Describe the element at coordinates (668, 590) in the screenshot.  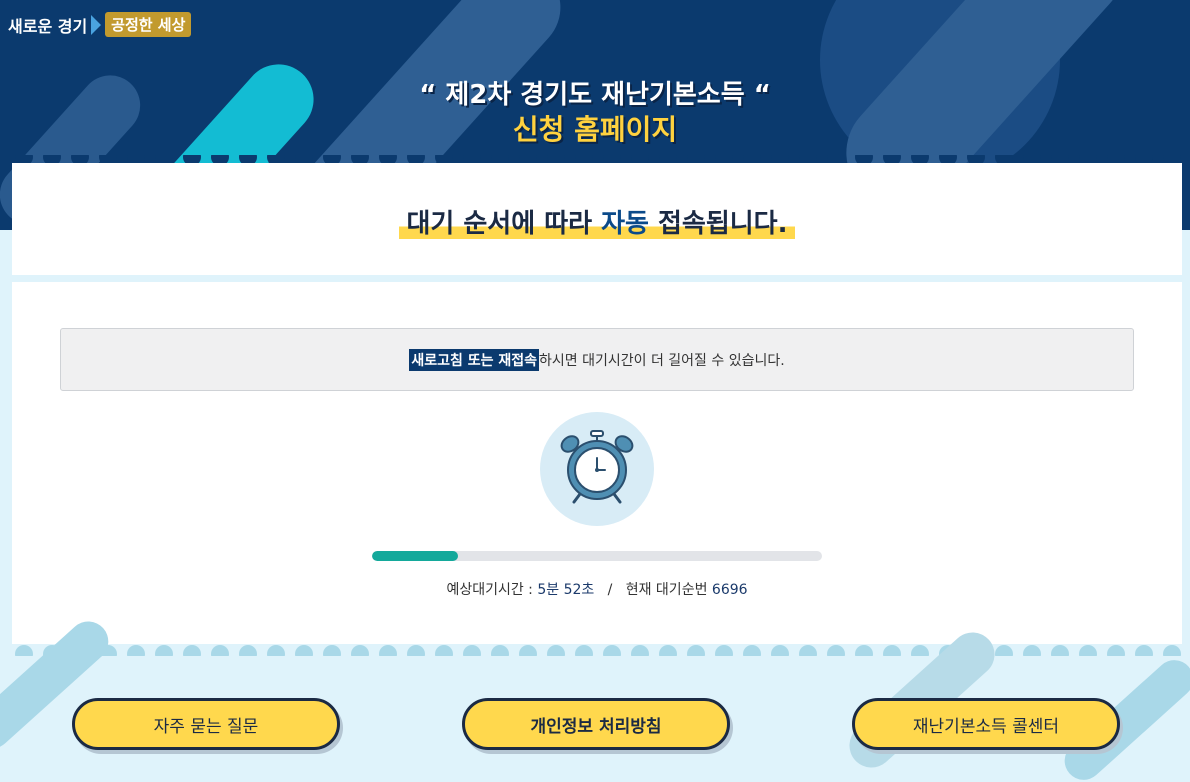
I see `queue-order-label: 현재 대기순번` at that location.